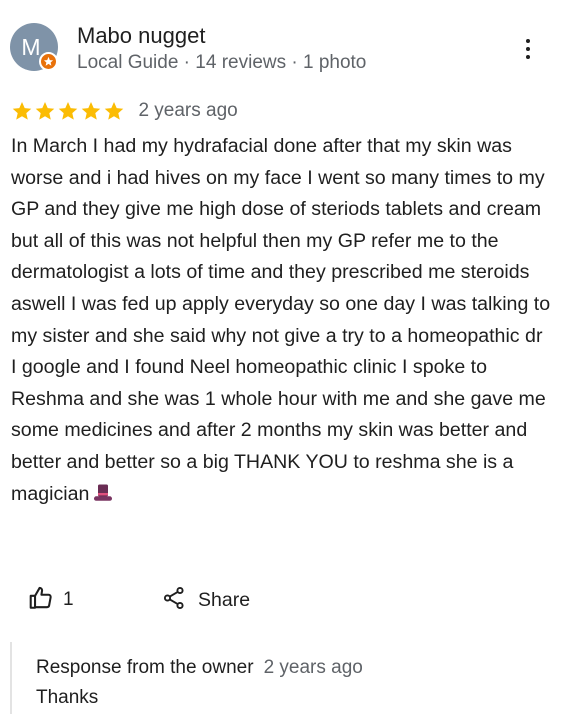  Describe the element at coordinates (34, 47) in the screenshot. I see `avatar: M` at that location.